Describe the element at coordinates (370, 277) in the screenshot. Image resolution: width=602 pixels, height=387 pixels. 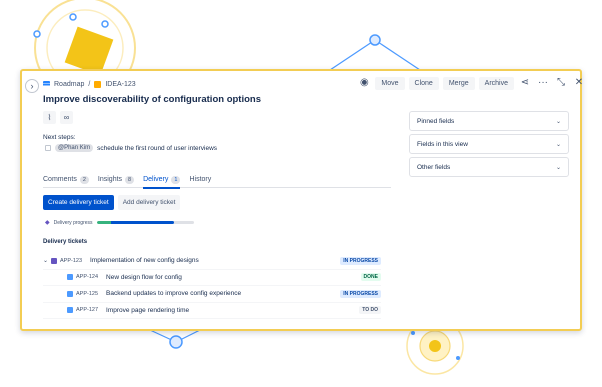
I see `status-badge: DONE` at that location.